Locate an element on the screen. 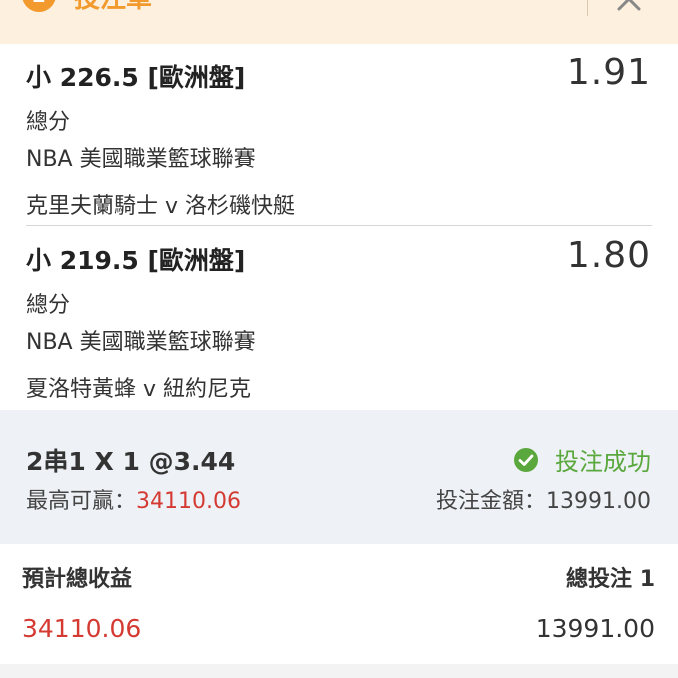 The height and width of the screenshot is (678, 678). bet-odds: 1.91 is located at coordinates (608, 72).